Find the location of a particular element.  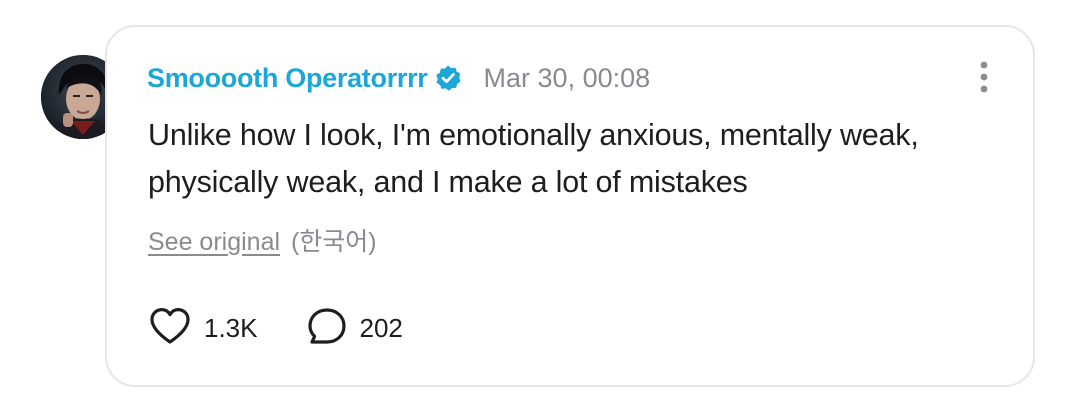

original-language-label: (한국어) is located at coordinates (333, 242).